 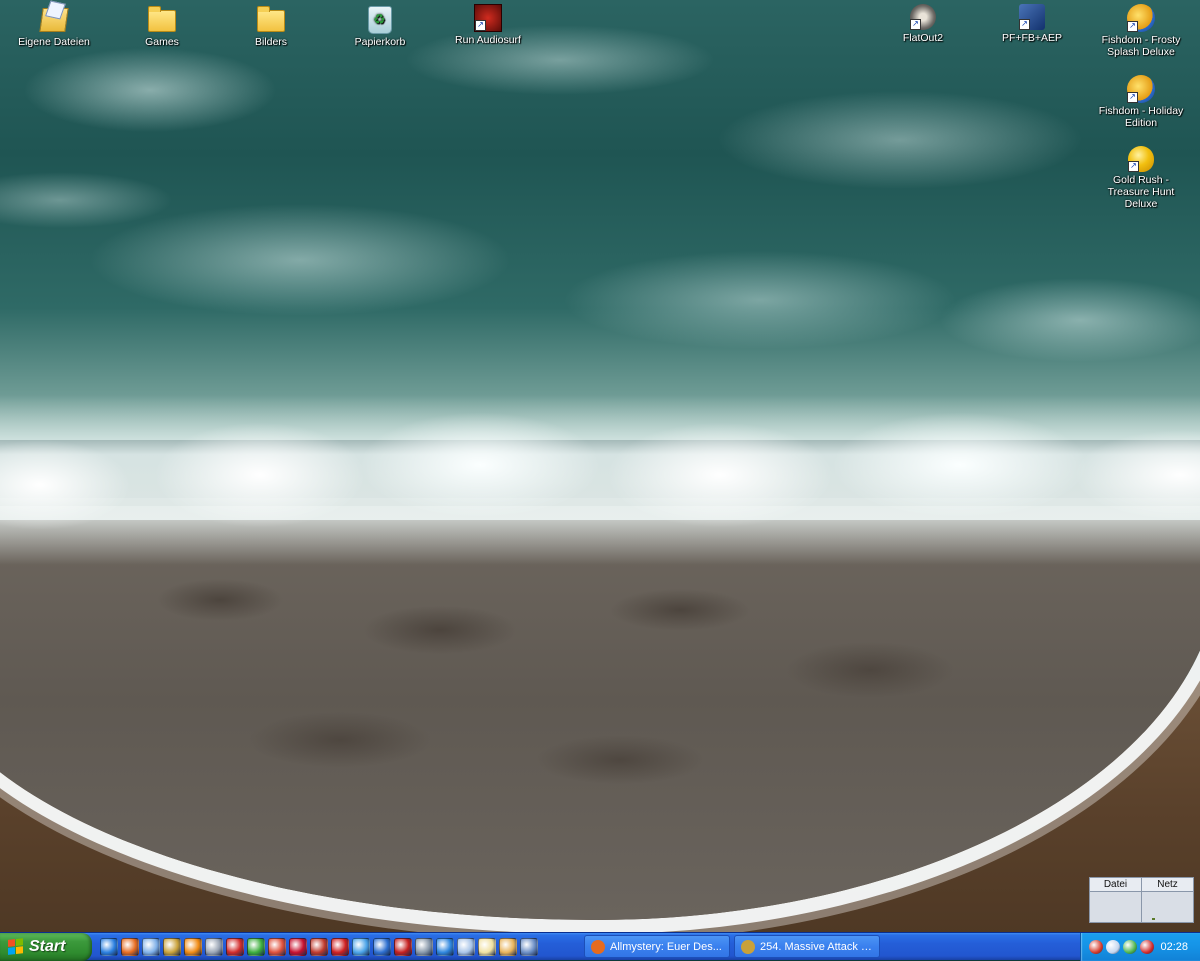 I want to click on meter-graph-netz, so click(x=1167, y=907).